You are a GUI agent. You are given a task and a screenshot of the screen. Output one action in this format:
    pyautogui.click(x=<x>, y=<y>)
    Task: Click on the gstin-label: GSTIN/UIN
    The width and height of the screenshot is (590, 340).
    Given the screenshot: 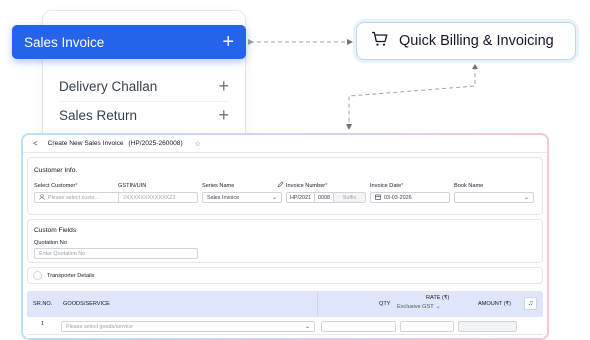 What is the action you would take?
    pyautogui.click(x=132, y=186)
    